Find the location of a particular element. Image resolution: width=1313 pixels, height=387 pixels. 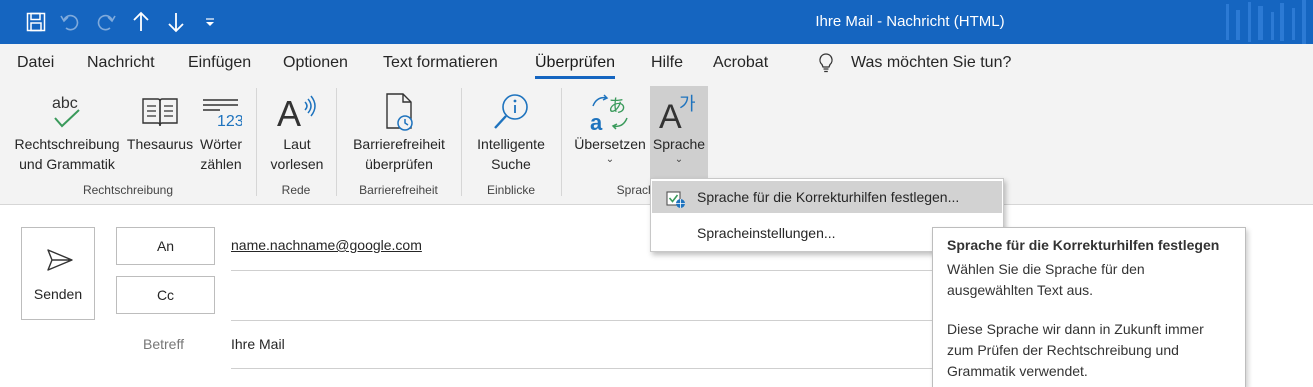

tab-text-formatieren: Text formatieren is located at coordinates (440, 63).